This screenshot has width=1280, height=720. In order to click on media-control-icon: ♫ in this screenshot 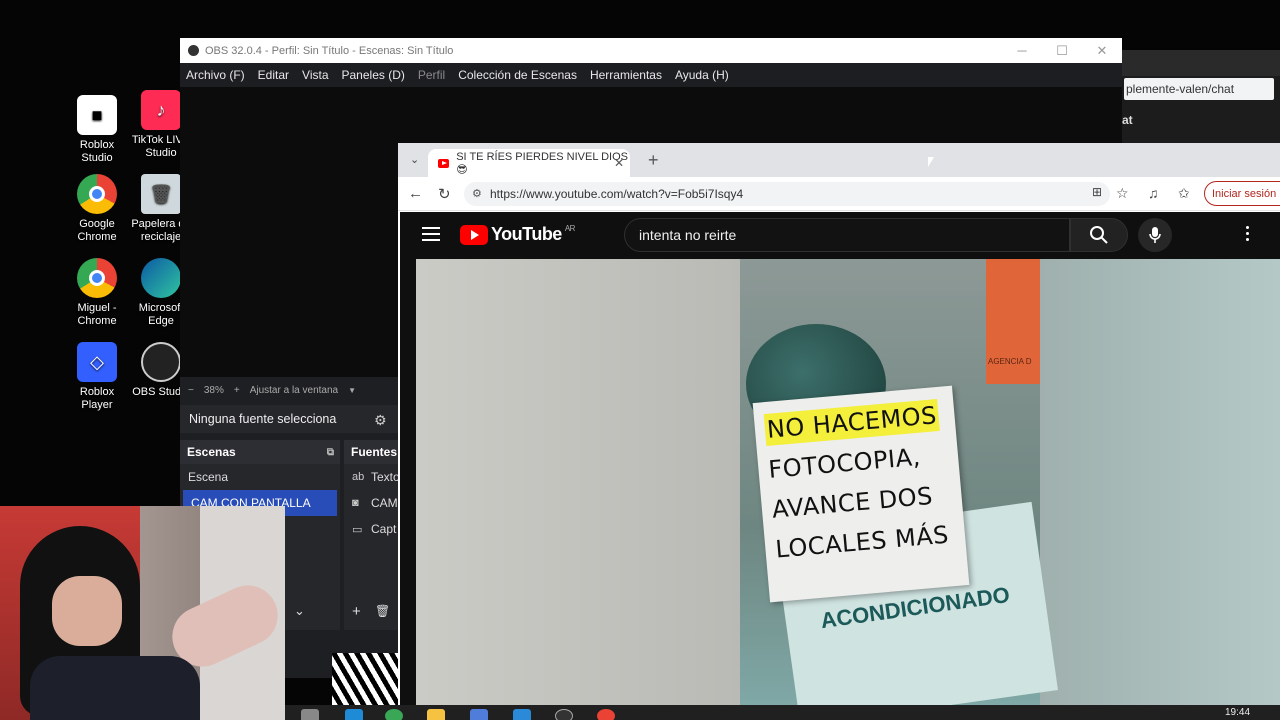, I will do `click(1153, 193)`.